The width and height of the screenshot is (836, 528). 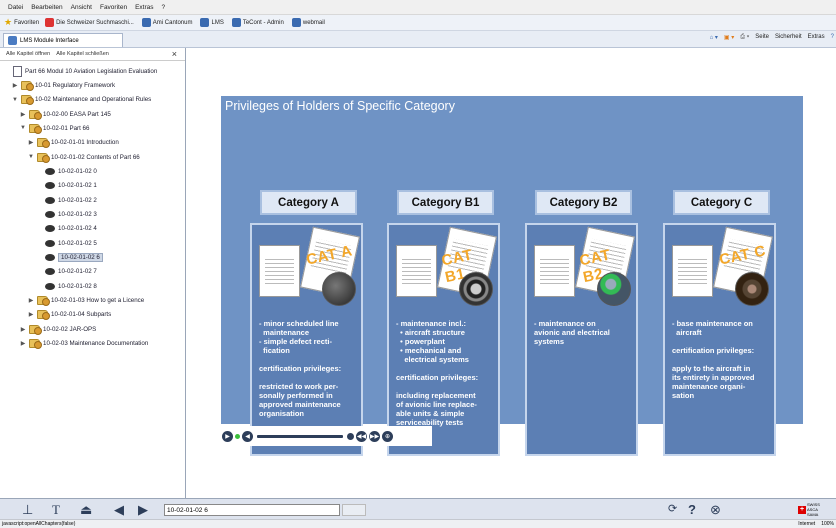 What do you see at coordinates (73, 143) in the screenshot?
I see `tree-item: ▶ 10-02-01-01 Introduction` at bounding box center [73, 143].